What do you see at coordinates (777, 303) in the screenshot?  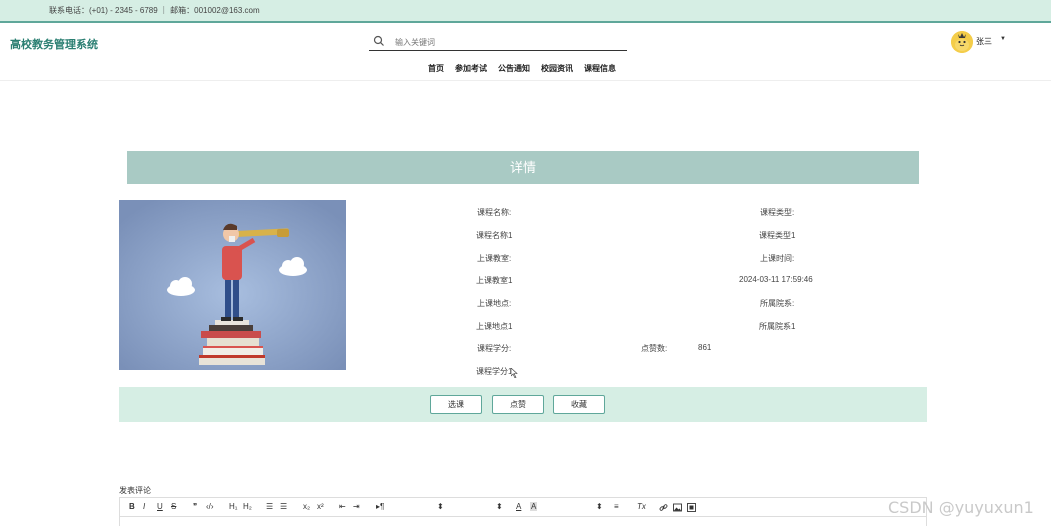 I see `department-label: 所属院系:` at bounding box center [777, 303].